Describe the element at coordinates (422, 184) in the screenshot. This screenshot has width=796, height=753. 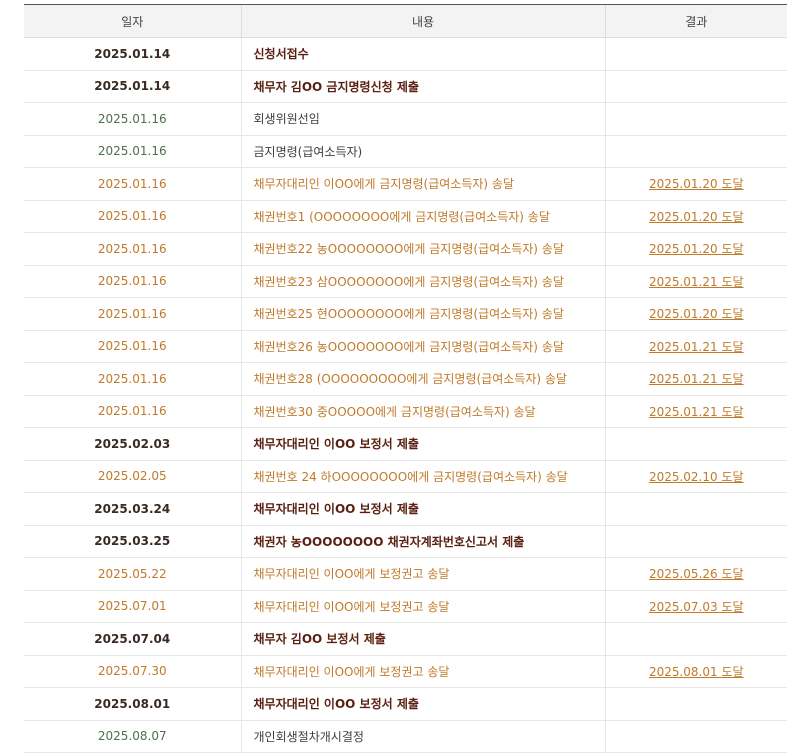
I see `row-content: 채무자대리인 이OO에게 금지명령(급여소득자) 송달` at that location.